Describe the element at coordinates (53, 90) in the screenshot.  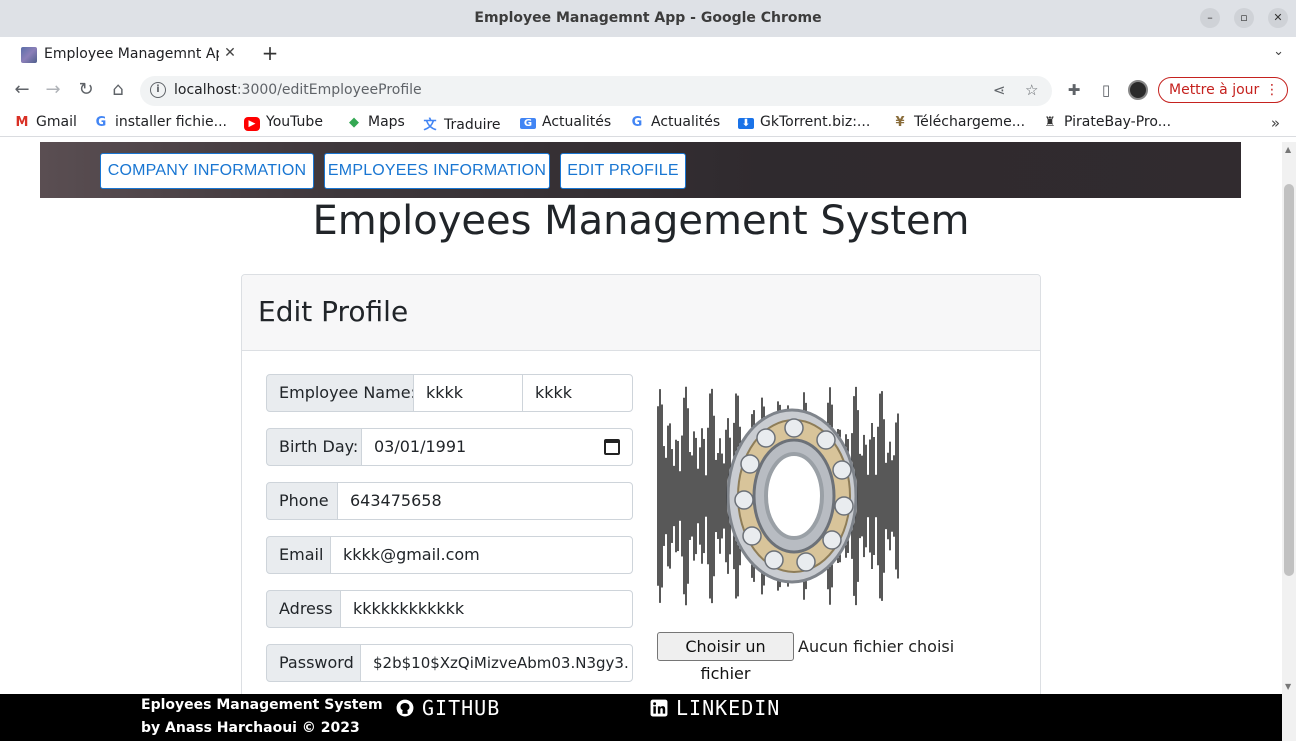
I see `forward-icon: →` at that location.